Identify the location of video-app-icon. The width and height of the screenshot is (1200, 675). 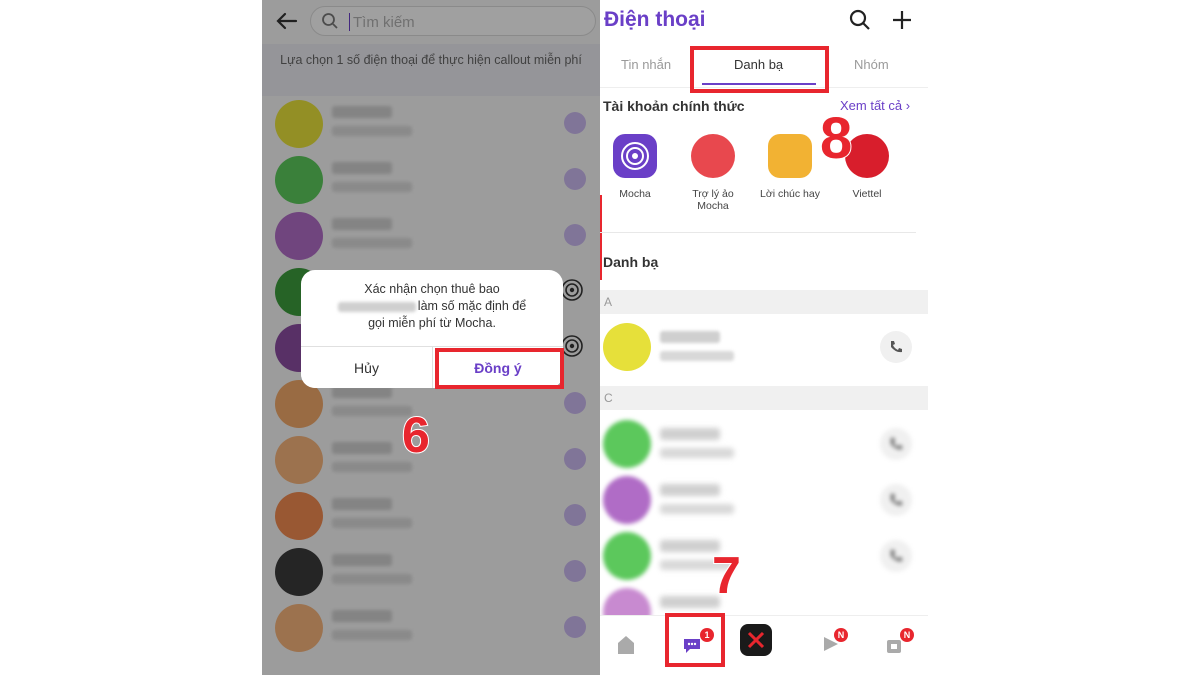
(756, 640).